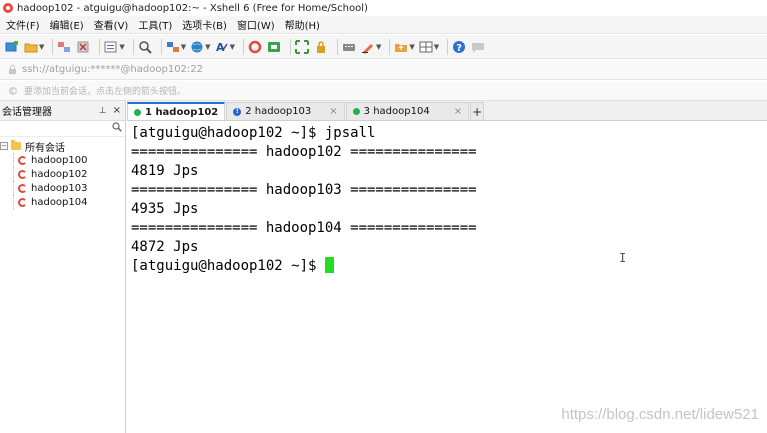 This screenshot has width=767, height=433. What do you see at coordinates (253, 133) in the screenshot?
I see `terminal-line: [atguigu@hadoop102 ~]$ jpsall` at bounding box center [253, 133].